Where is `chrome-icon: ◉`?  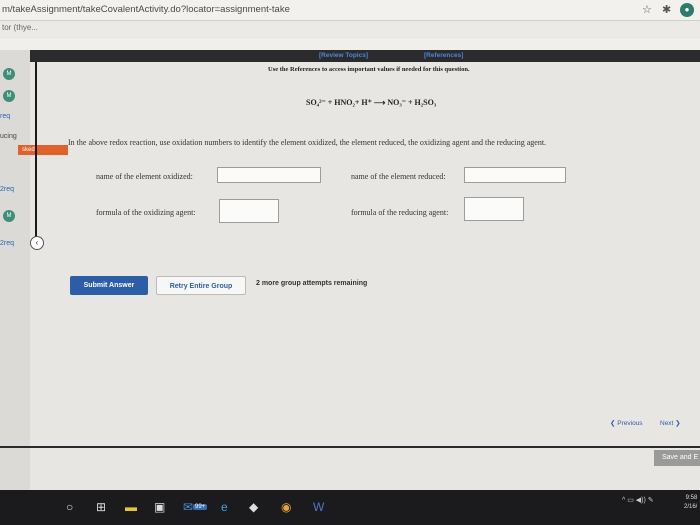 chrome-icon: ◉ is located at coordinates (286, 507).